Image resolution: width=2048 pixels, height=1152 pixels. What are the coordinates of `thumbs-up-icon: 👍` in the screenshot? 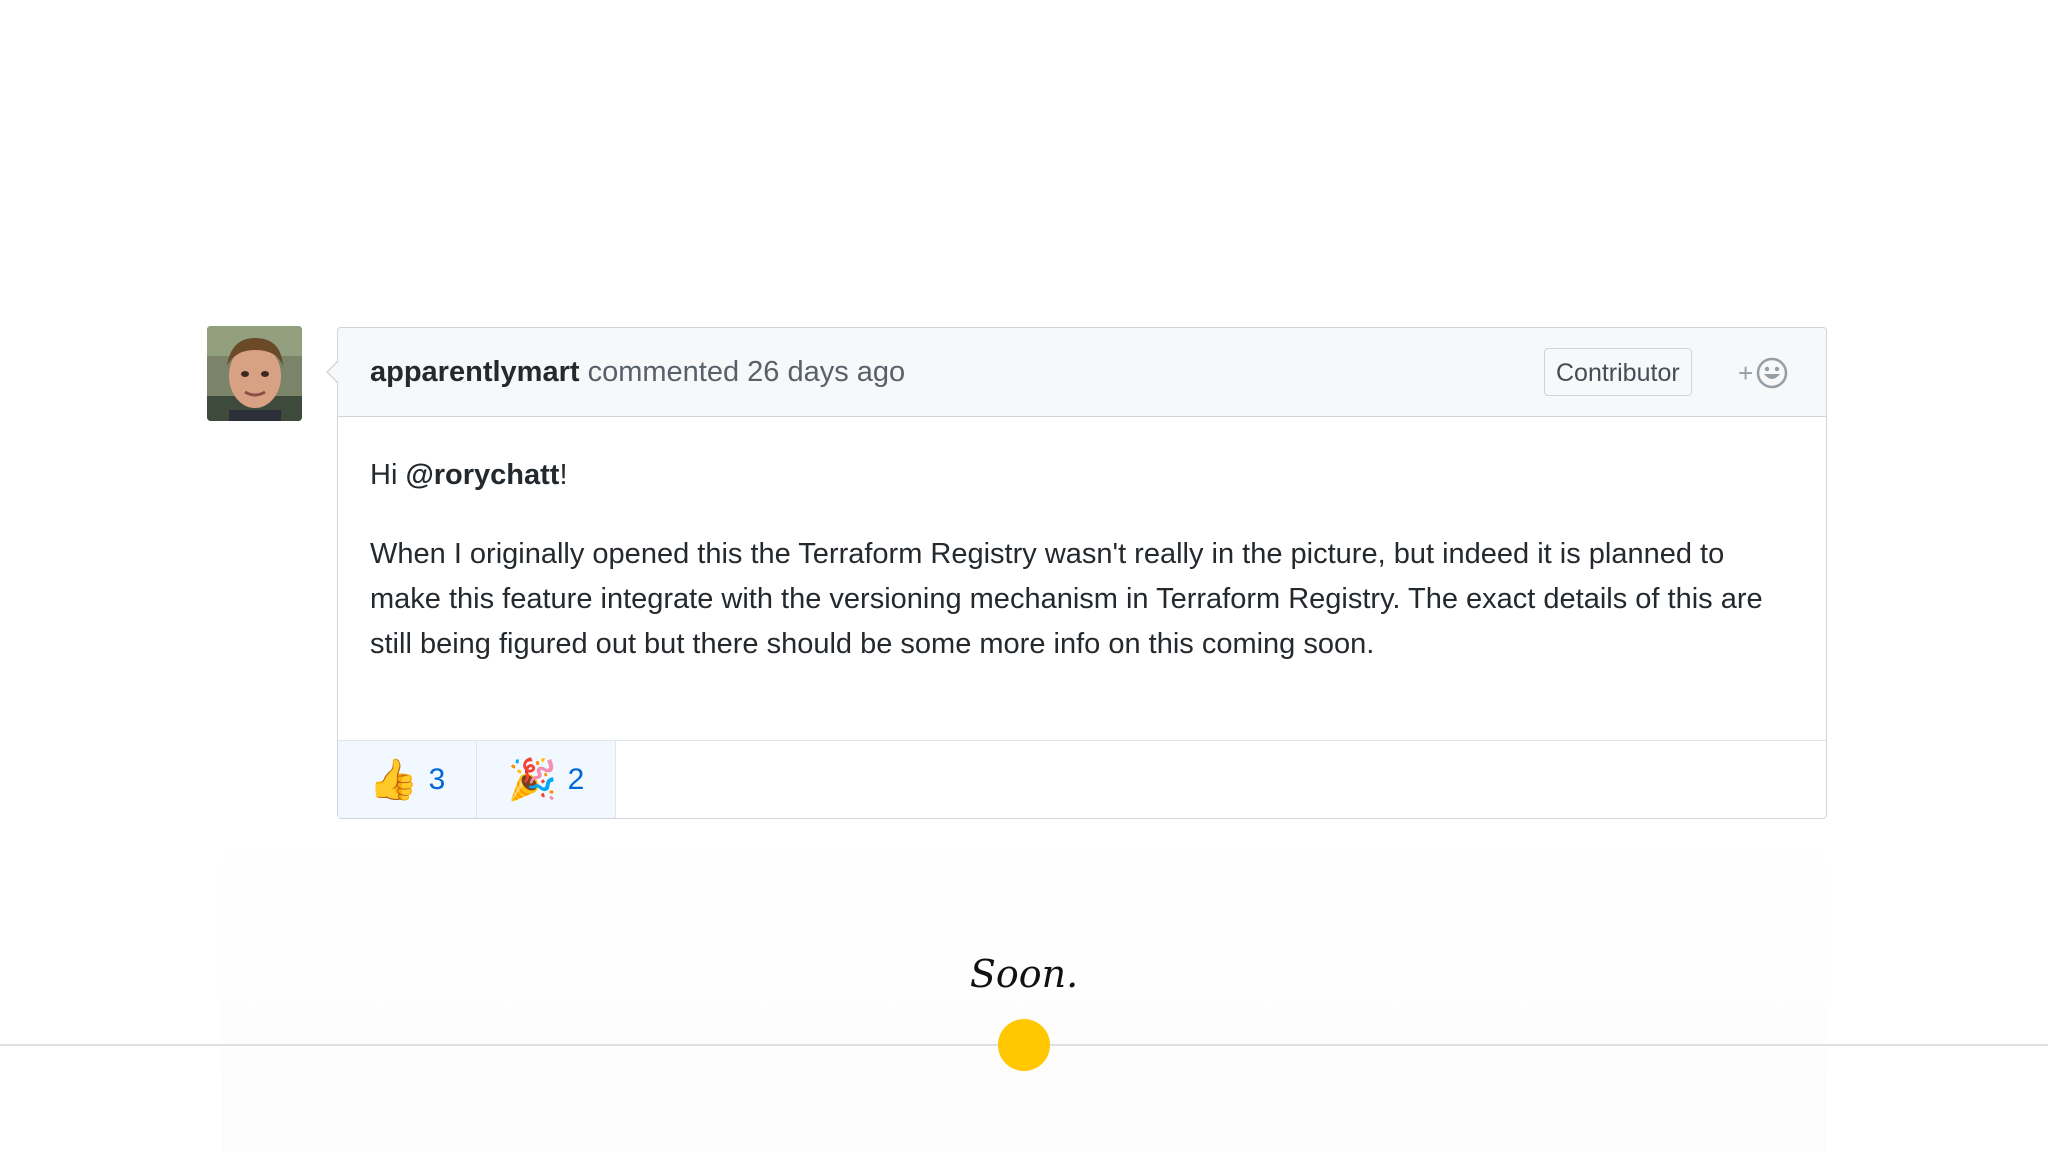 It's located at (393, 779).